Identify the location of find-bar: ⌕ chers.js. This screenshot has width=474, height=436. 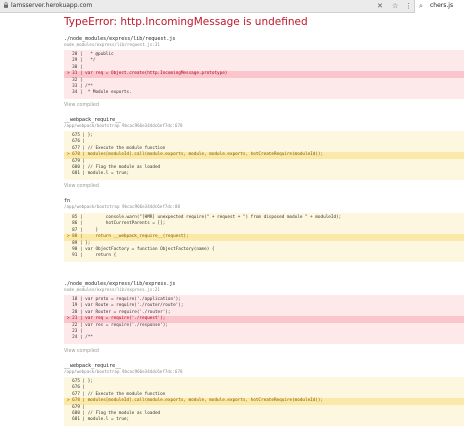
(444, 6).